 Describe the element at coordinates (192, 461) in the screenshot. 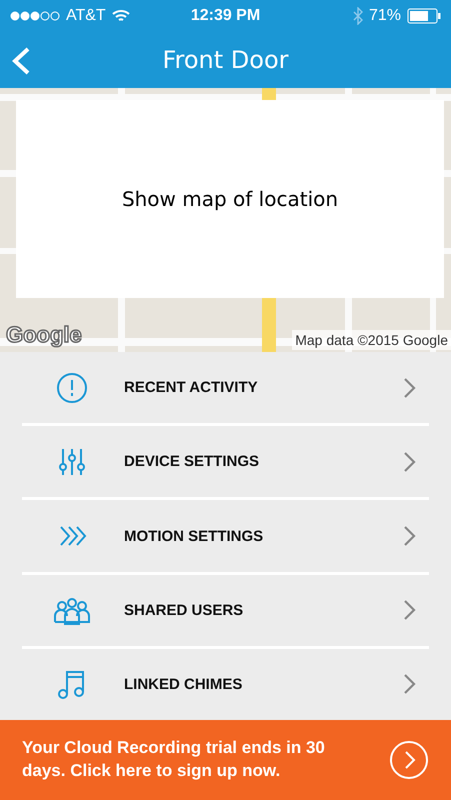

I see `menu-item-label: DEVICE SETTINGS` at that location.